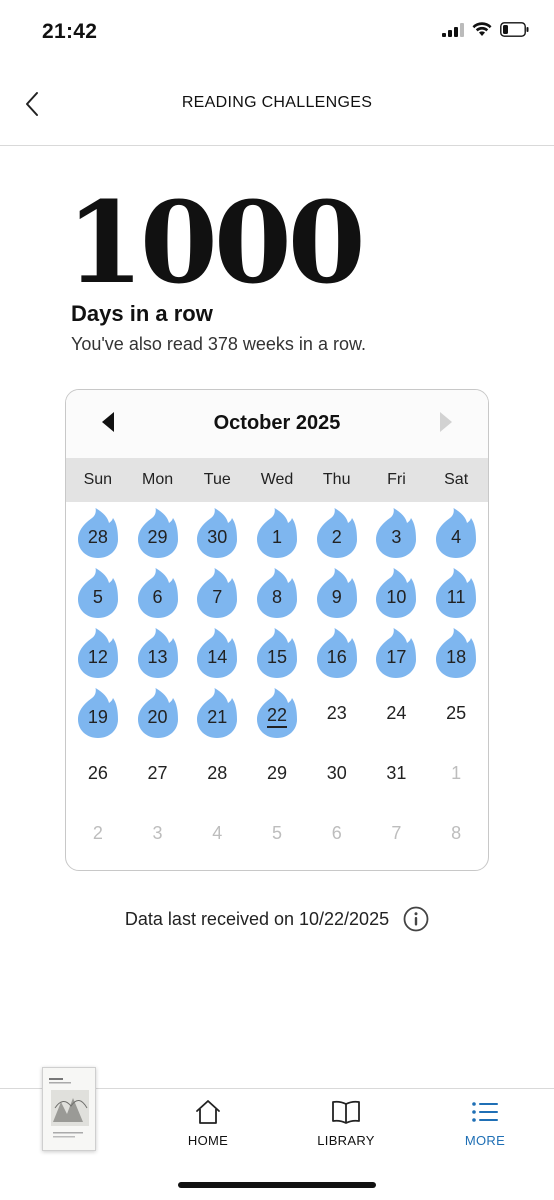 The width and height of the screenshot is (554, 1200). I want to click on calendar-day: 10, so click(397, 592).